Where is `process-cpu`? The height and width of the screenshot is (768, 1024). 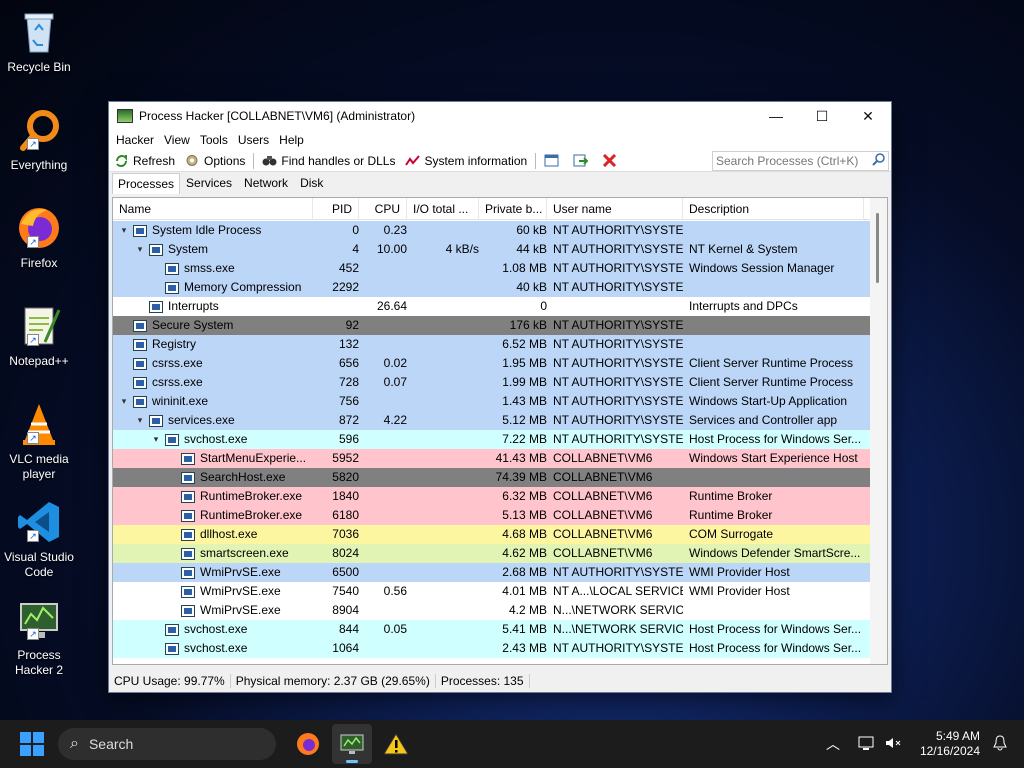 process-cpu is located at coordinates (383, 401).